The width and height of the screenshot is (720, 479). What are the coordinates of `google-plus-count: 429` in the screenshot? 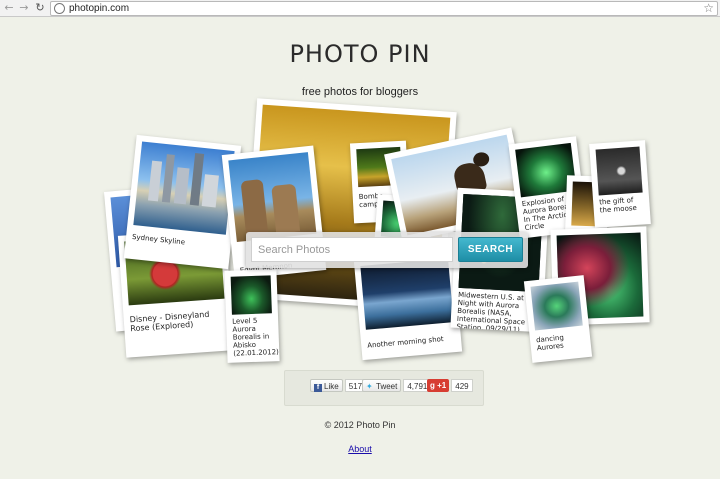 It's located at (462, 385).